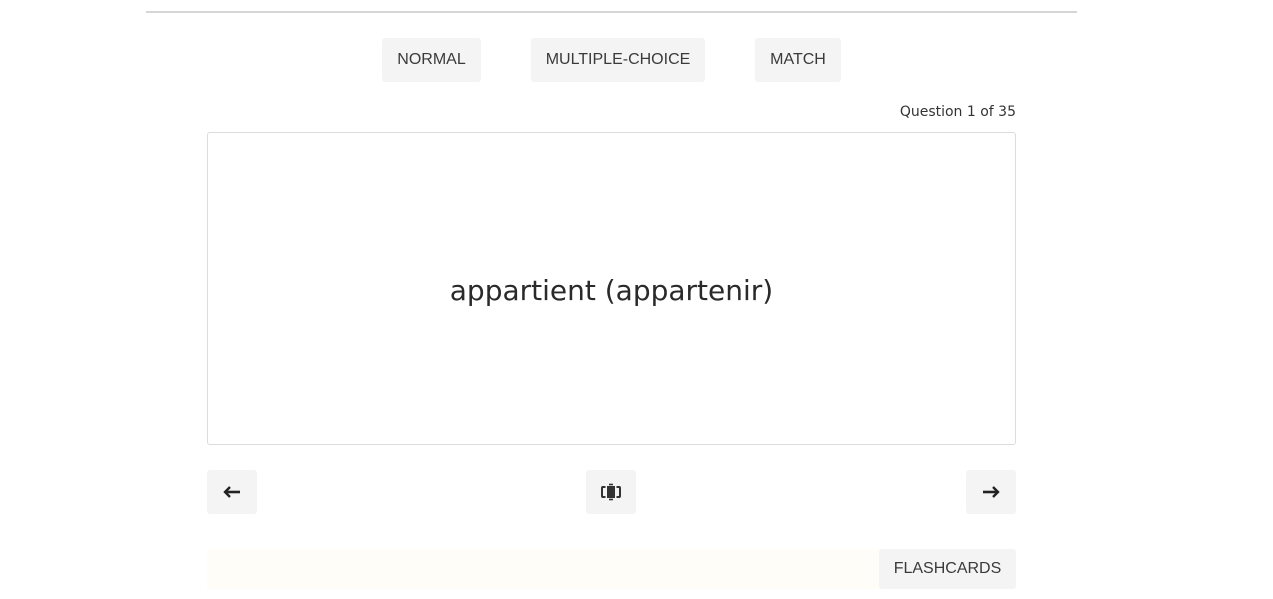 This screenshot has width=1273, height=599. What do you see at coordinates (431, 60) in the screenshot?
I see `mode-normal-button: NORMAL` at bounding box center [431, 60].